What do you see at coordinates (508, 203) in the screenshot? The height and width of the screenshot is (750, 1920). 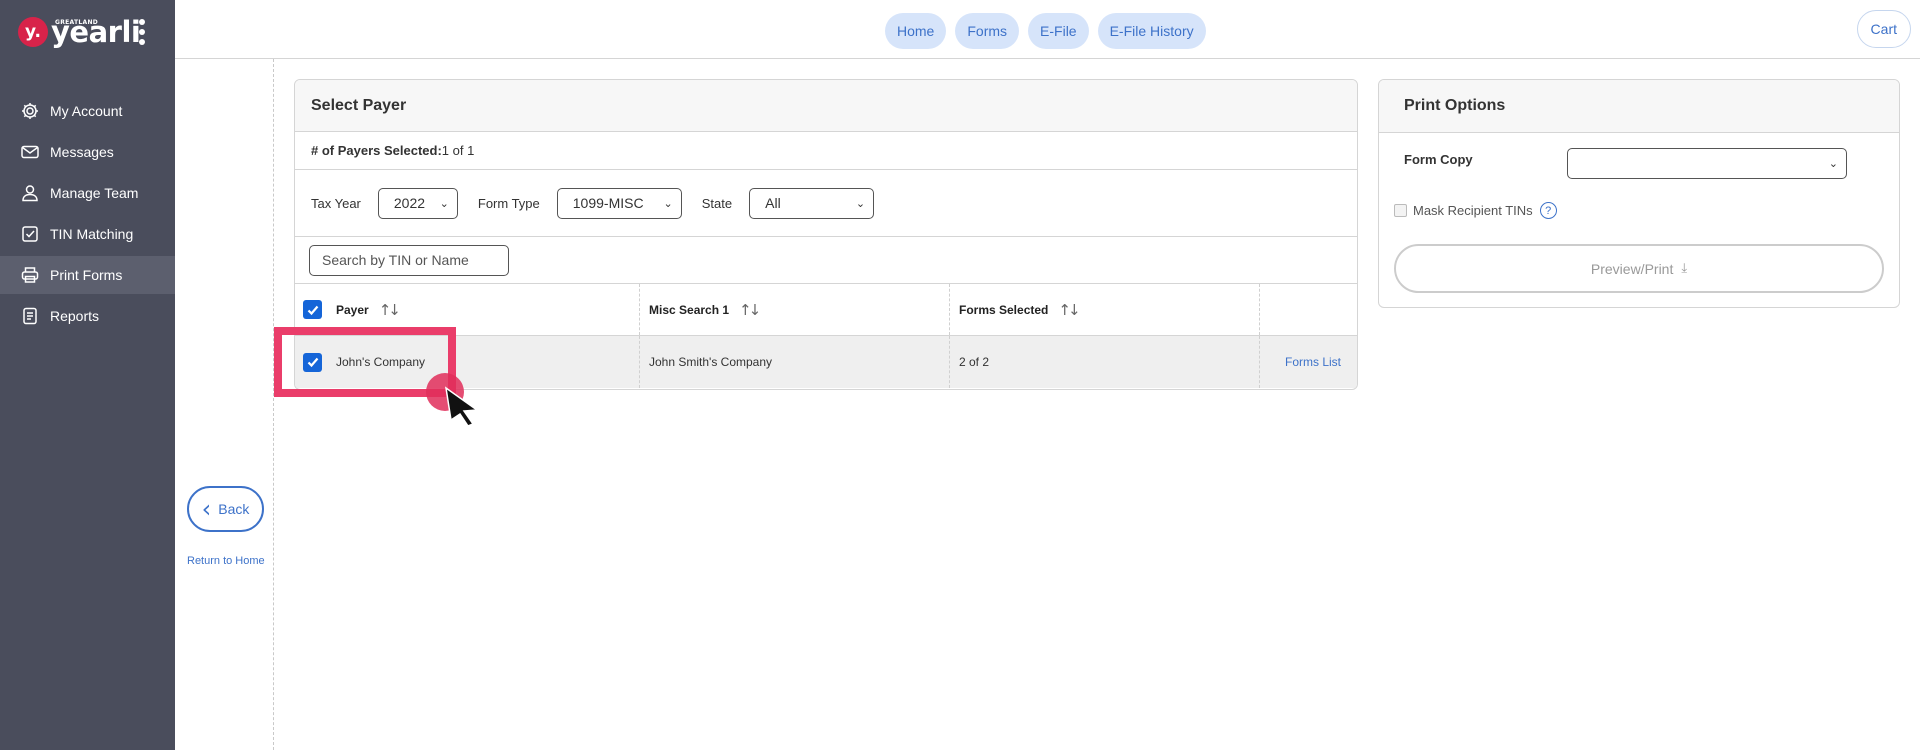 I see `form-type-label: Form Type` at bounding box center [508, 203].